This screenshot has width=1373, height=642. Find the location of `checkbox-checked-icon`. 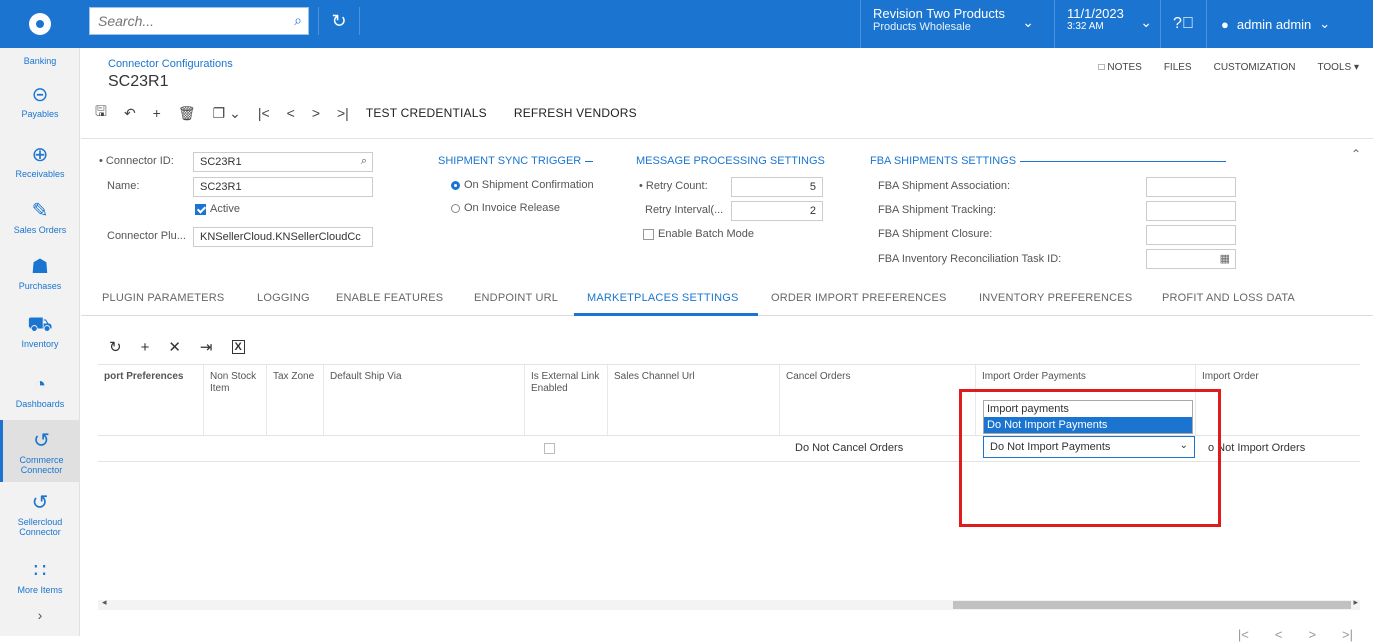

checkbox-checked-icon is located at coordinates (200, 209).